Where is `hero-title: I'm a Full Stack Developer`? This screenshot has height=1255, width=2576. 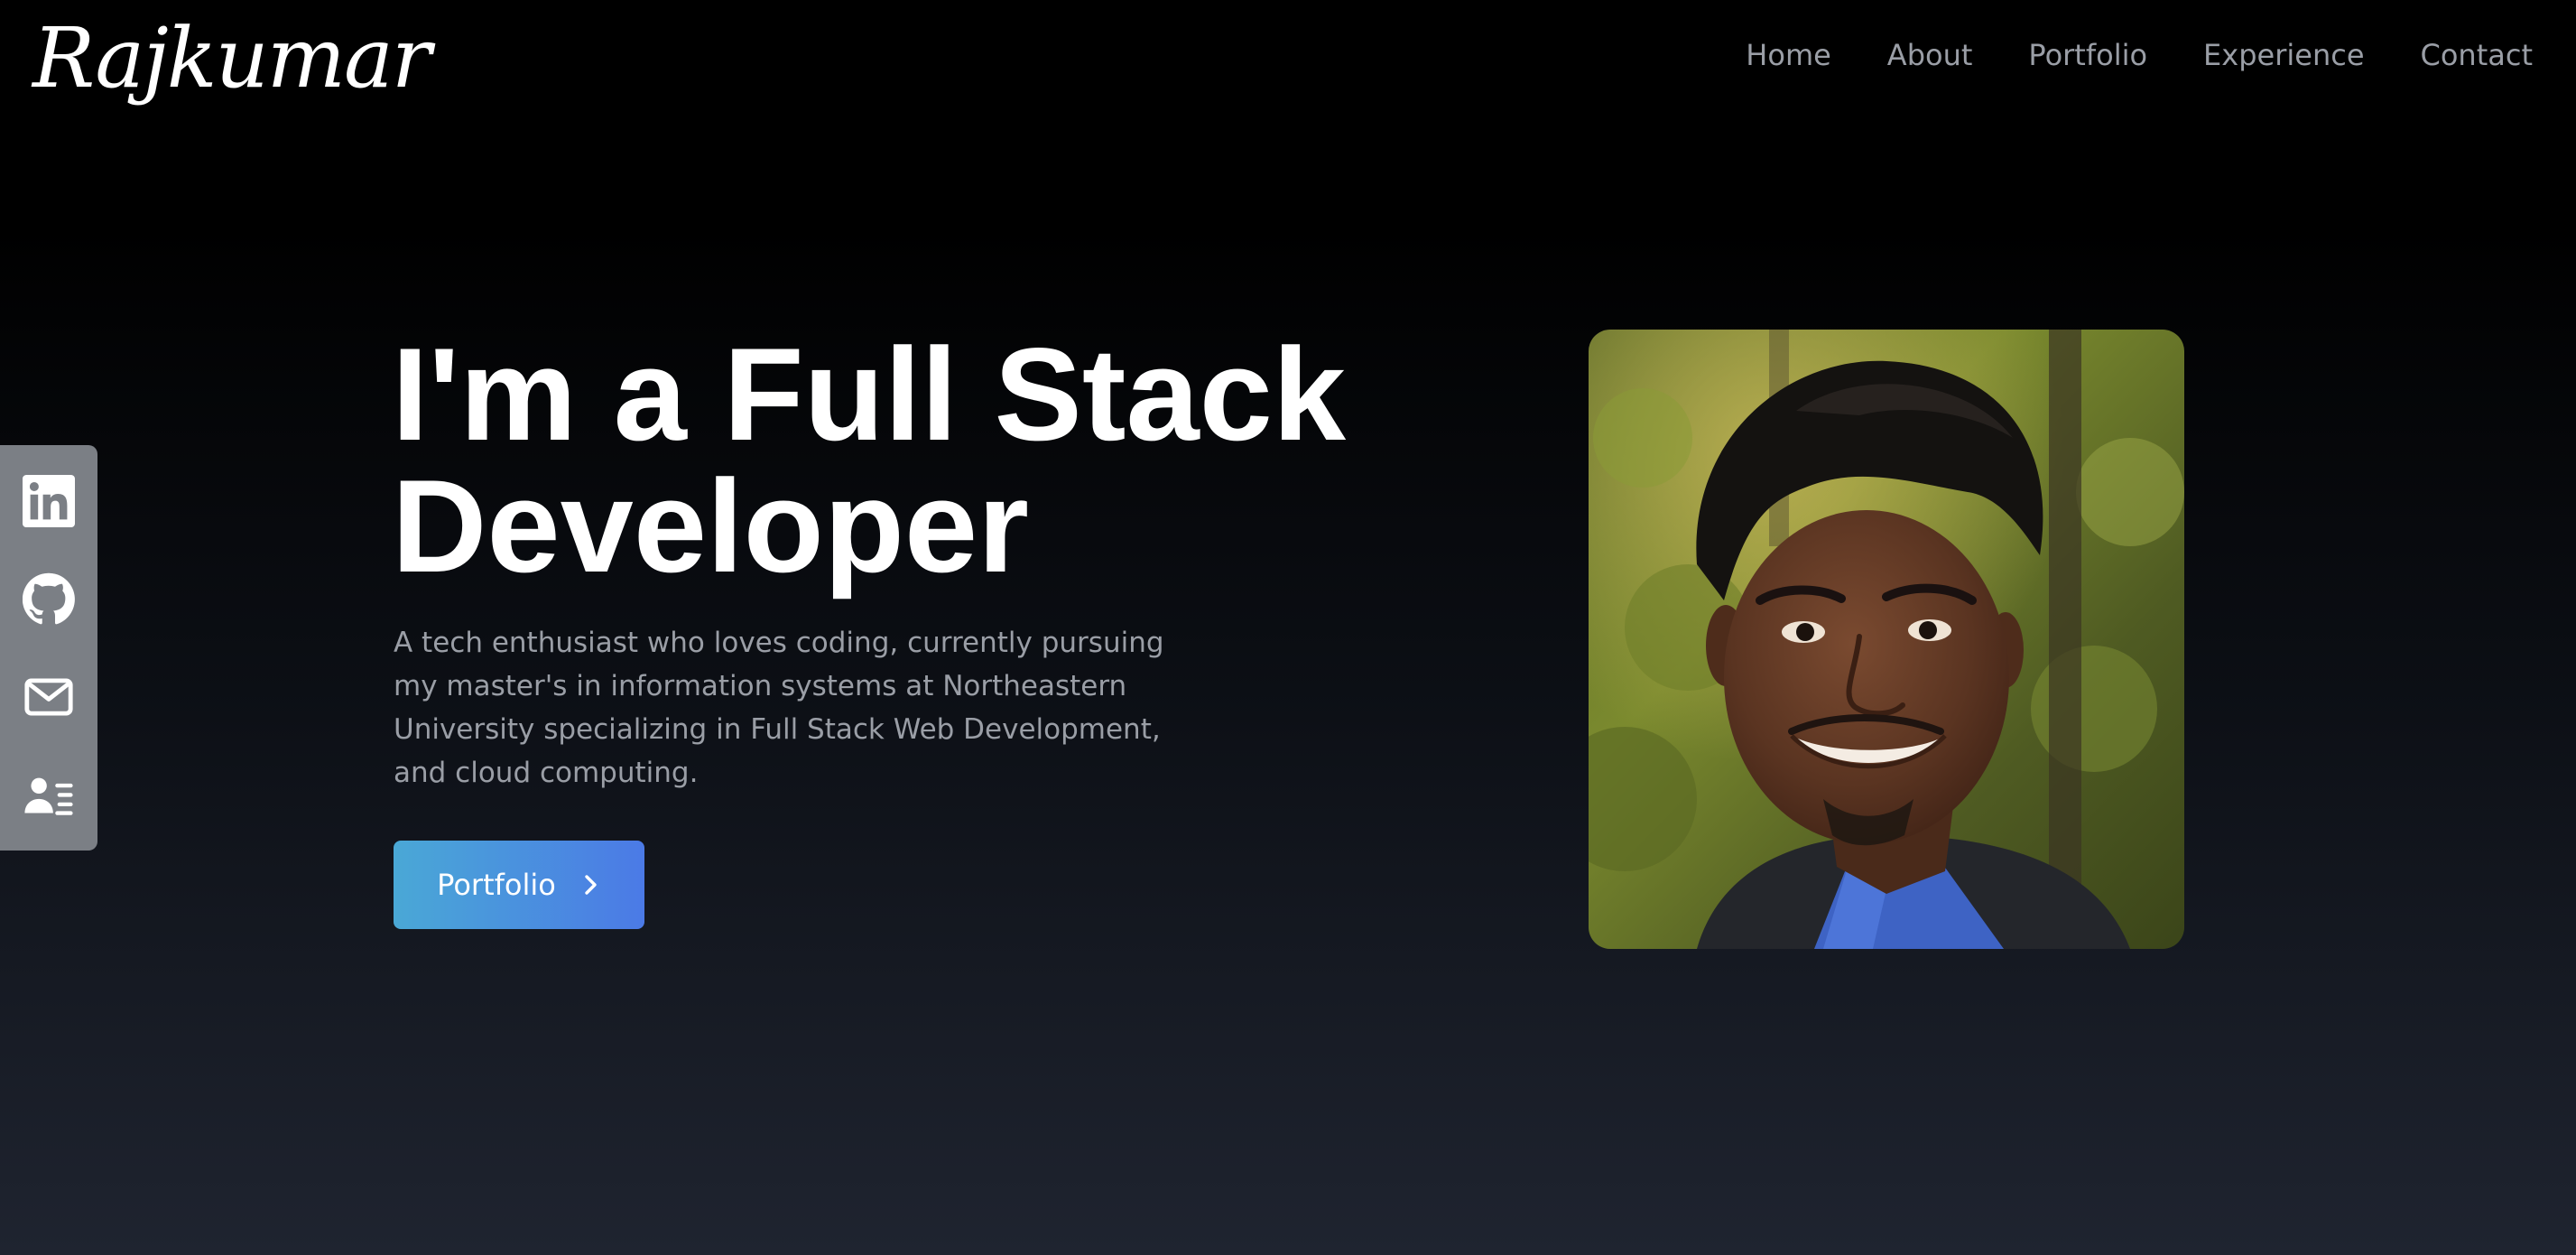
hero-title: I'm a Full Stack Developer is located at coordinates (933, 460).